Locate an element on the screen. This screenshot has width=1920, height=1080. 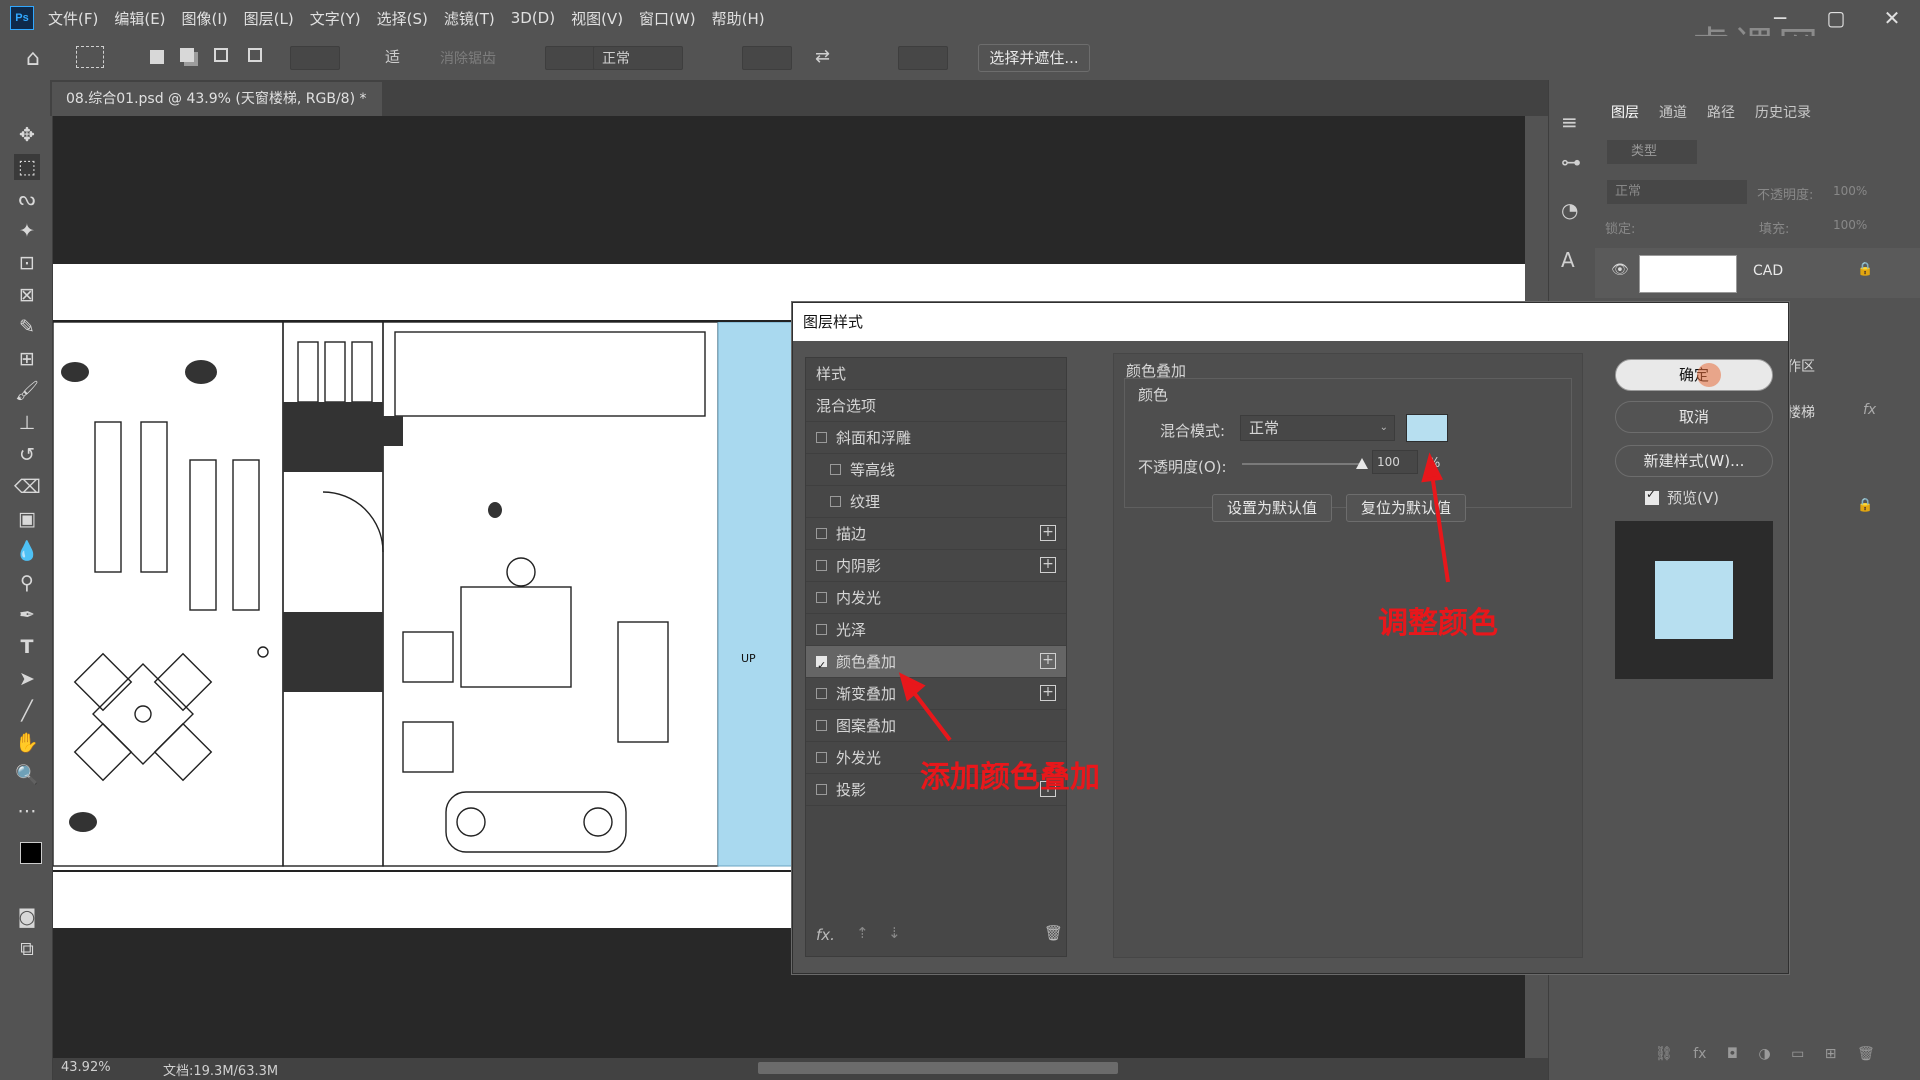
arrow-to-color-overlay is located at coordinates (931, 715).